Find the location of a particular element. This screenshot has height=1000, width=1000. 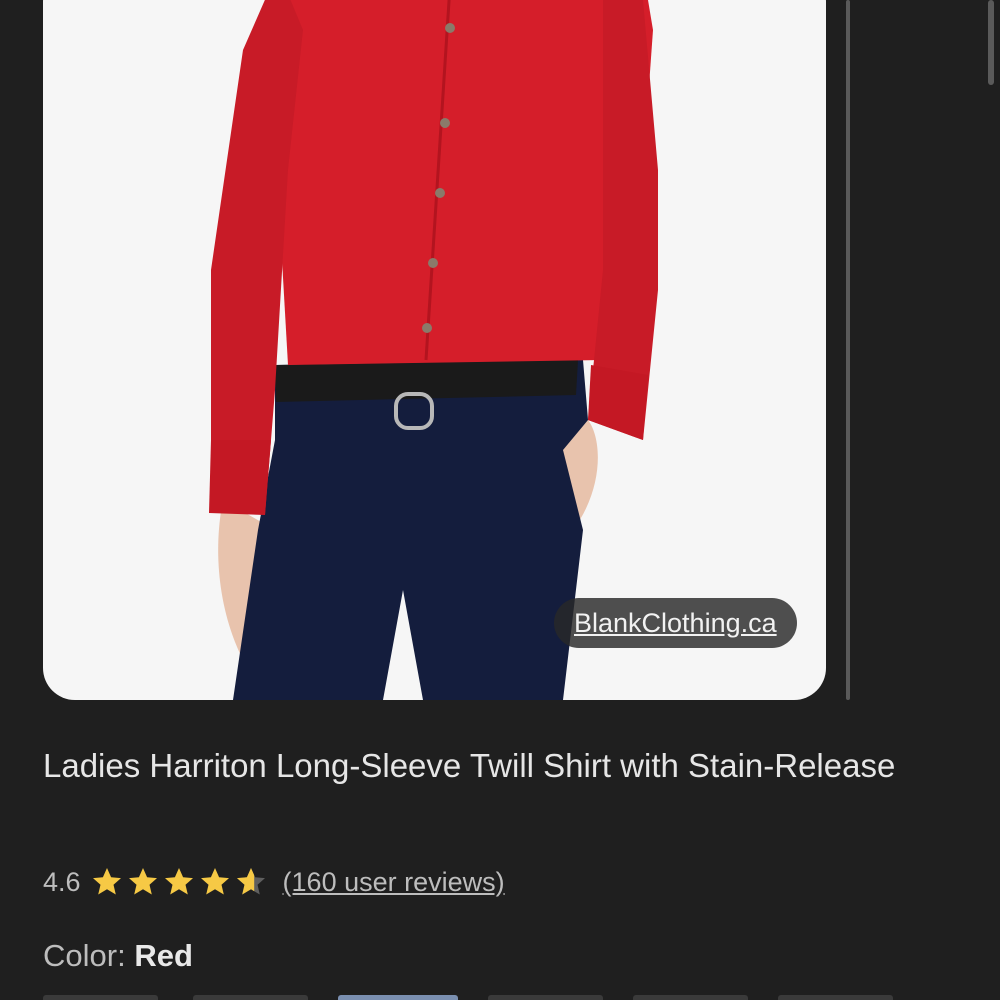

color-value: Red is located at coordinates (163, 955).